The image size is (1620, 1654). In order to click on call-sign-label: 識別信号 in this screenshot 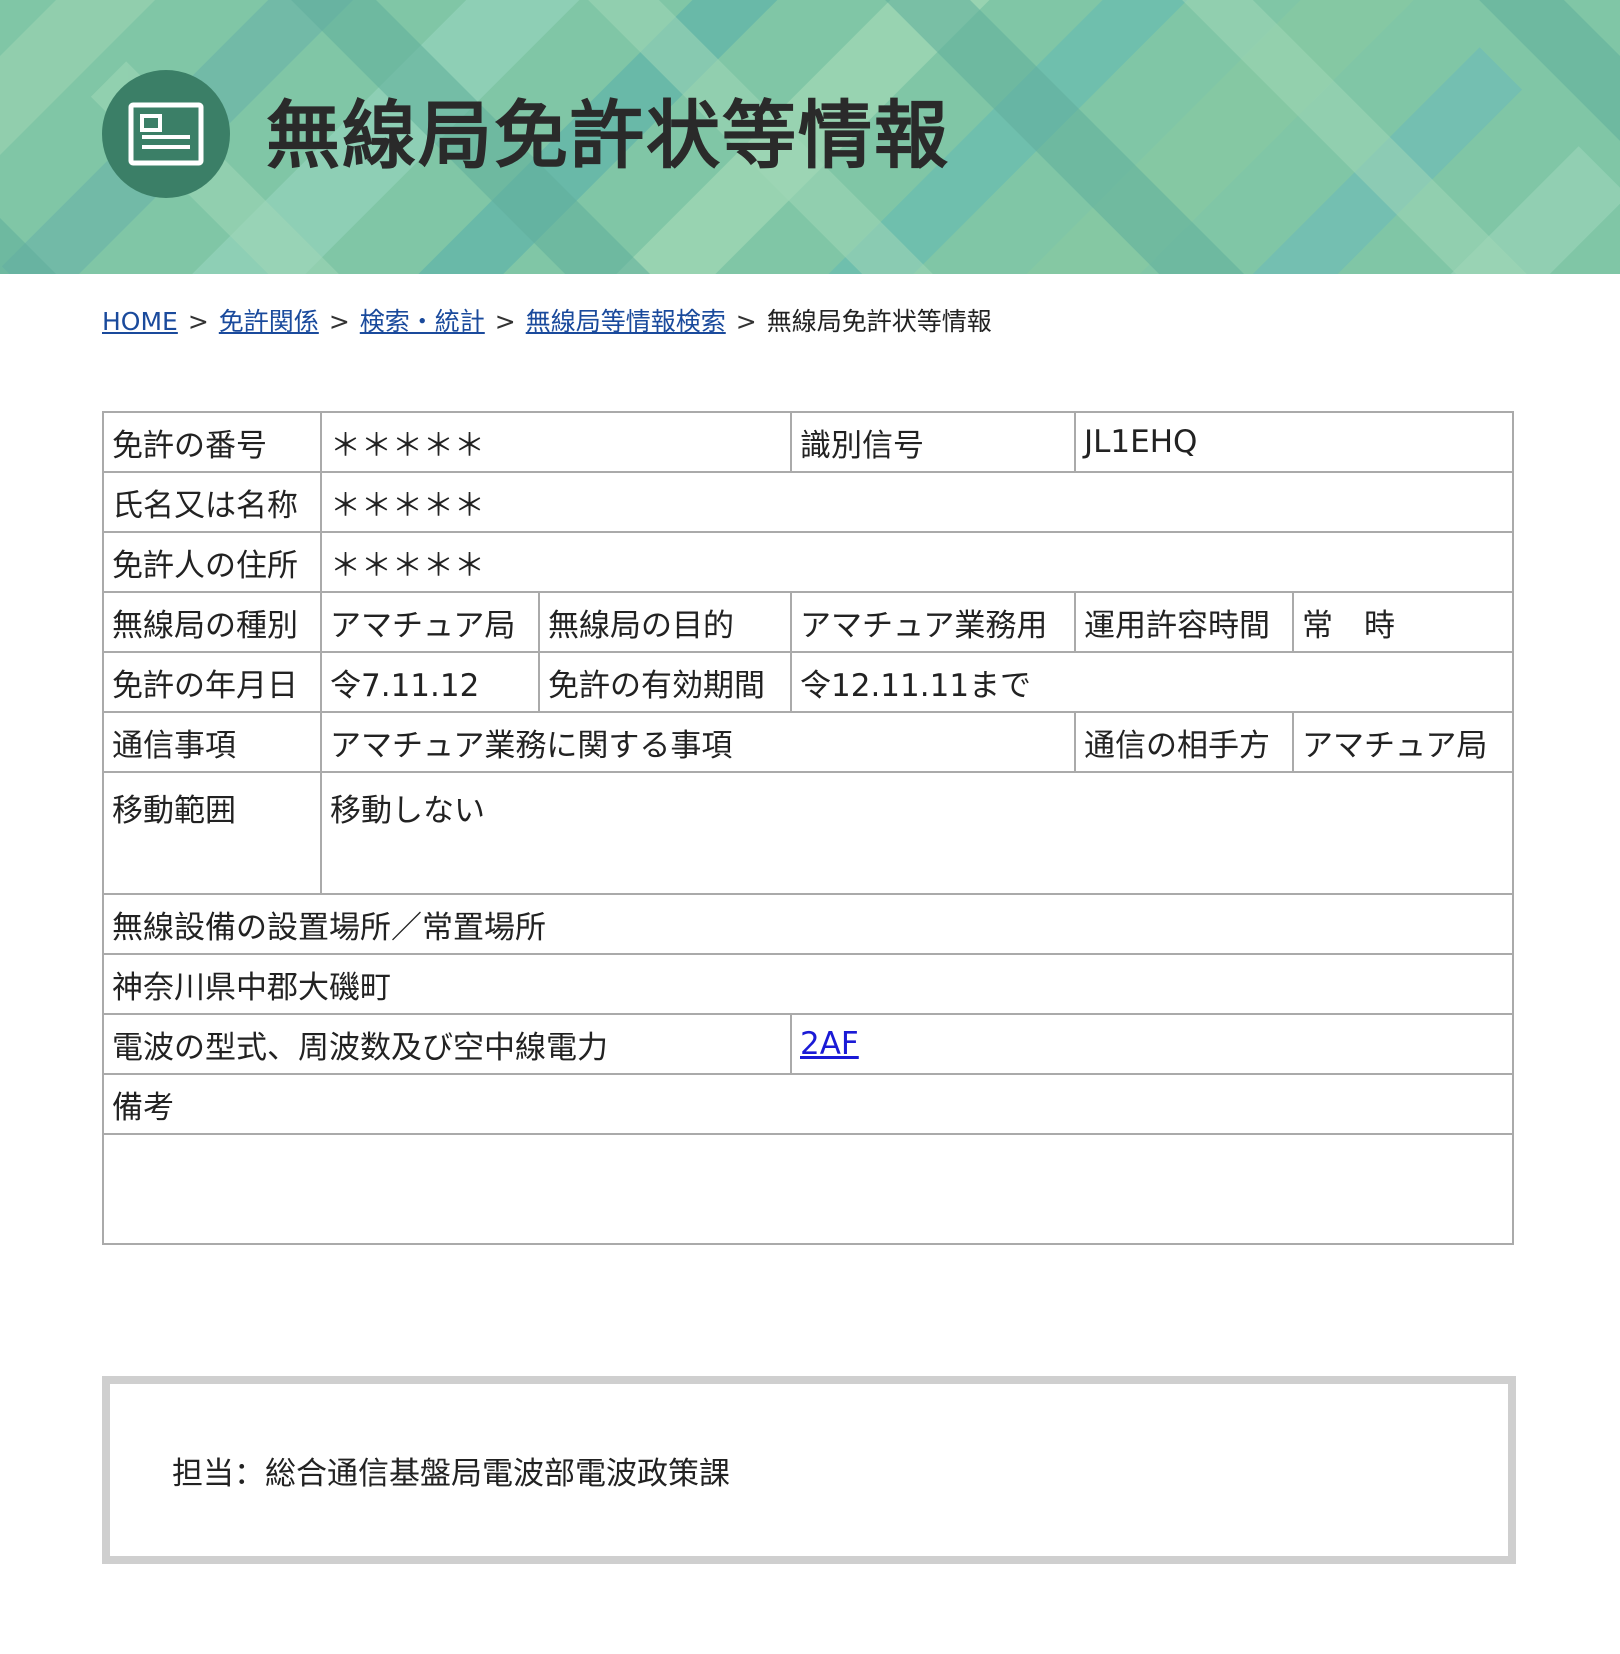, I will do `click(933, 442)`.